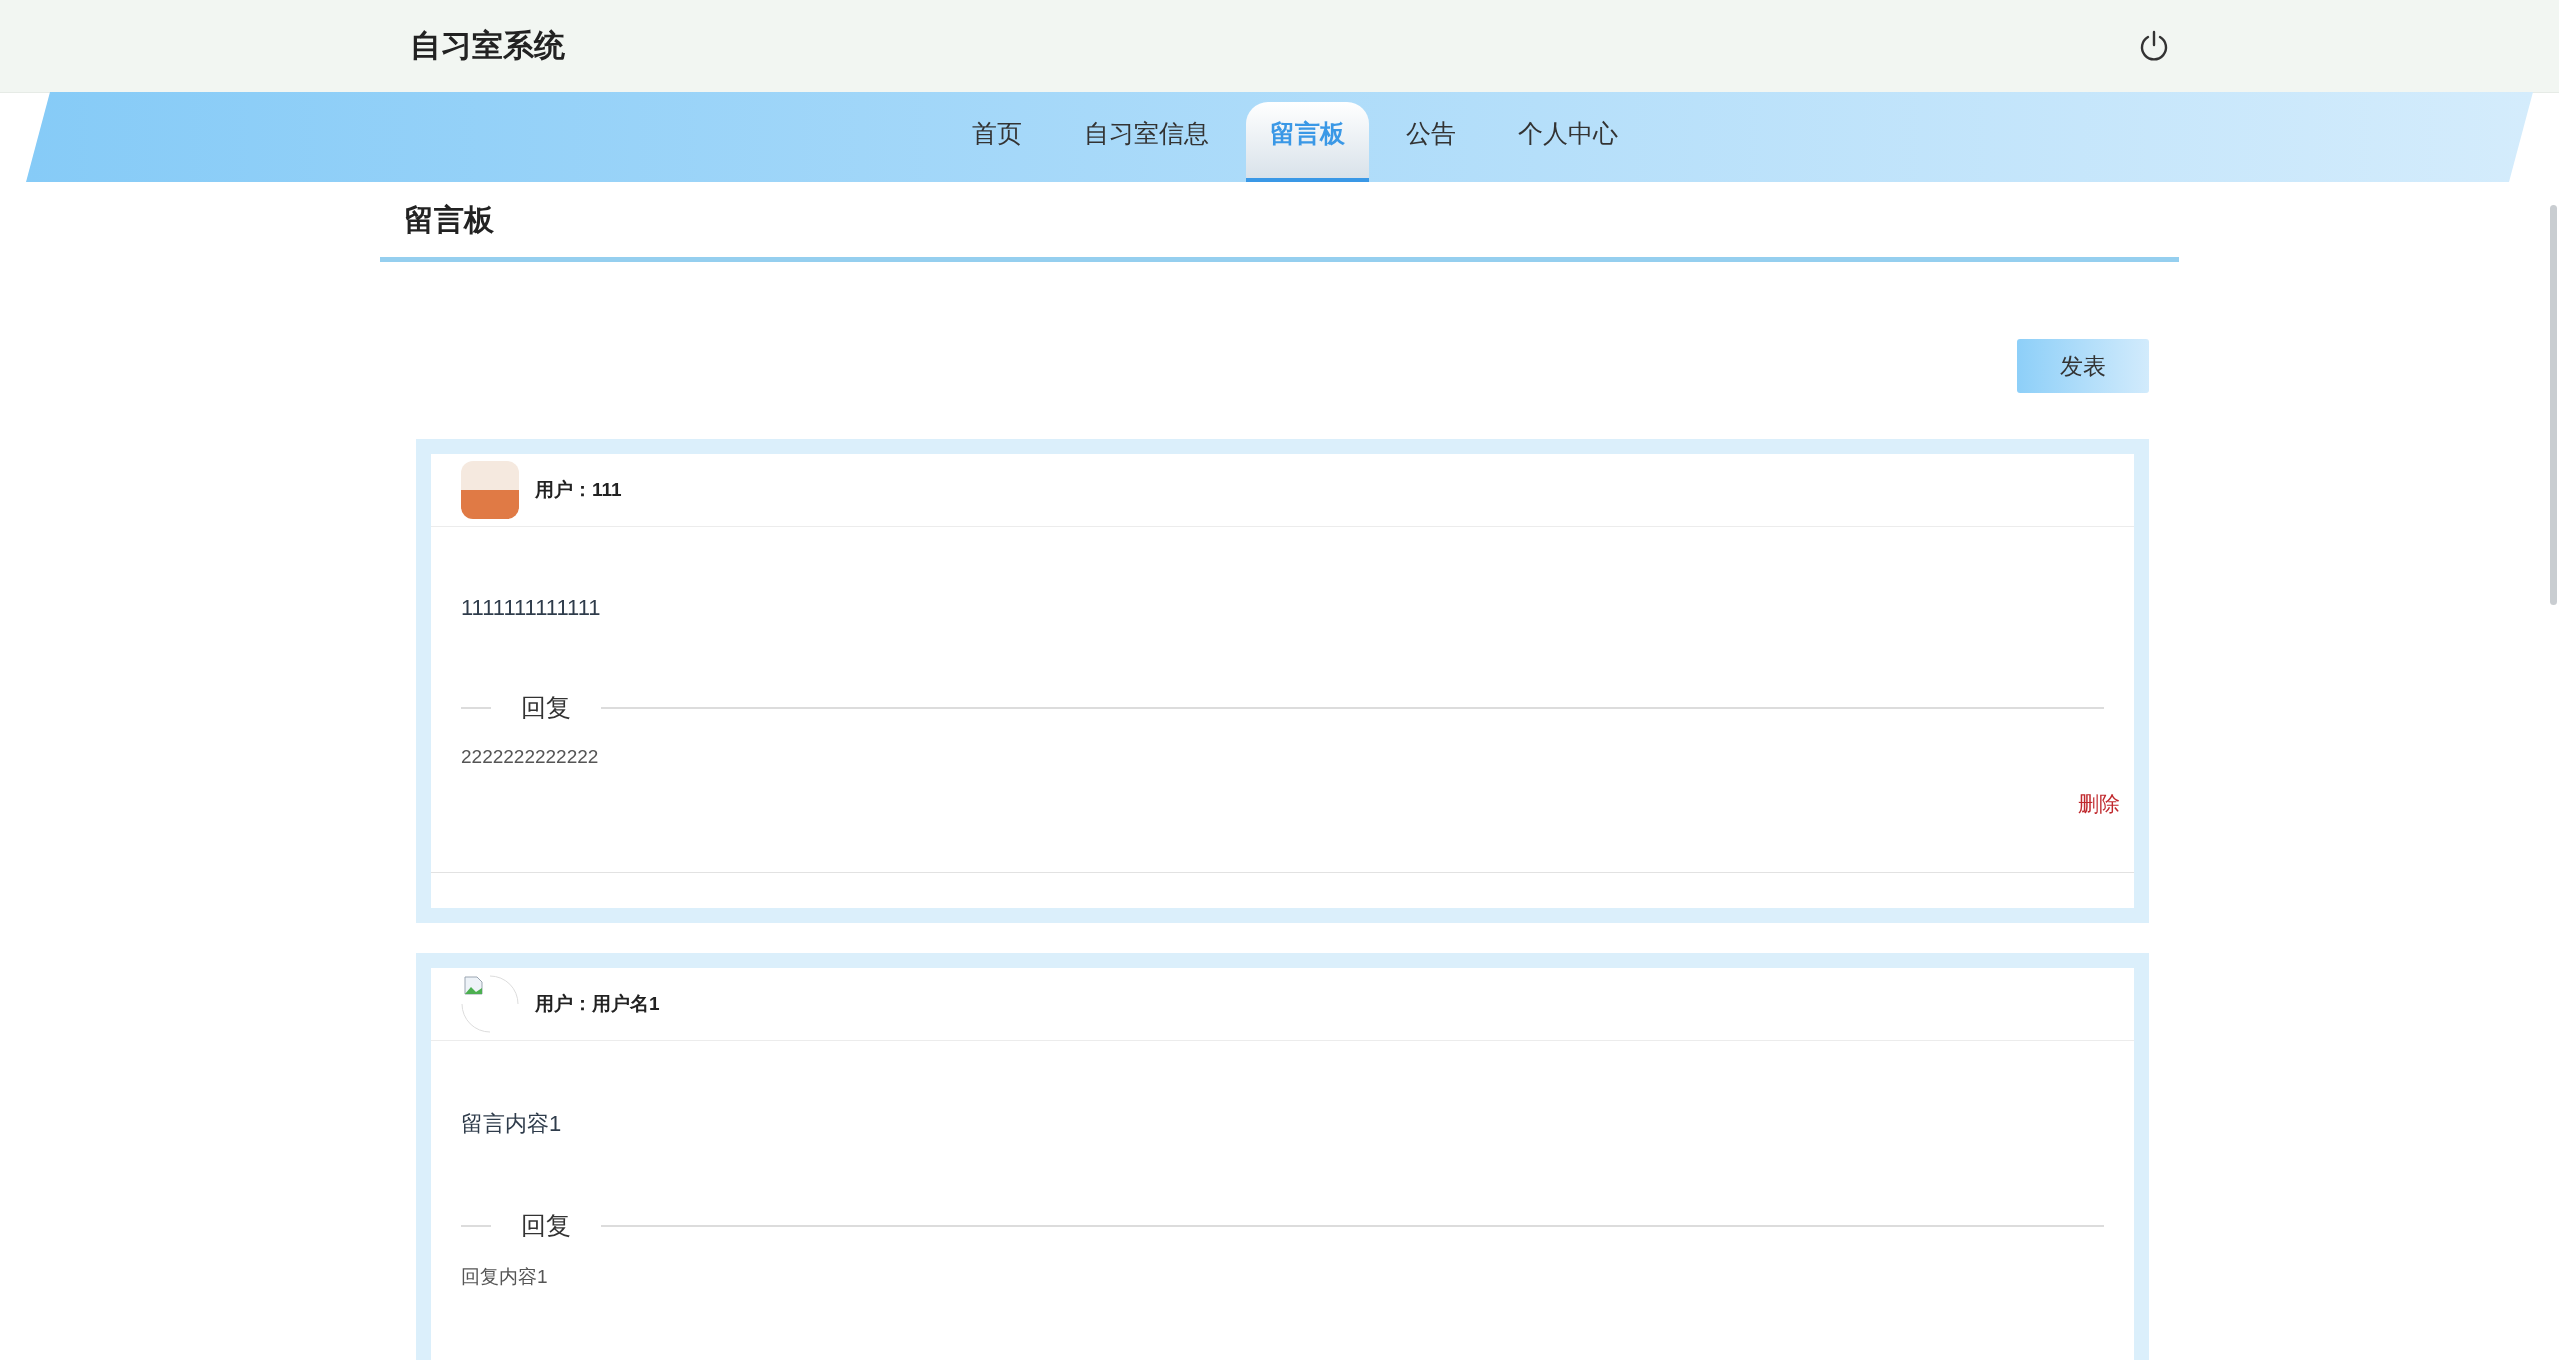  I want to click on message-text: 留言内容1, so click(512, 1124).